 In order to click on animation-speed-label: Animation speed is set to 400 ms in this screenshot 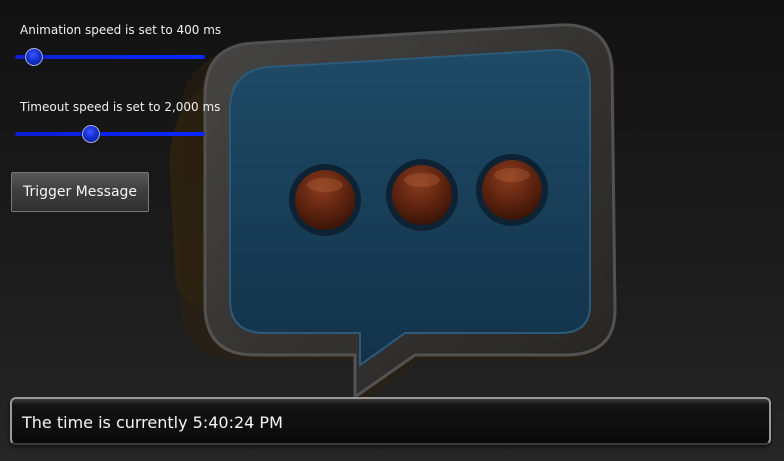, I will do `click(121, 30)`.